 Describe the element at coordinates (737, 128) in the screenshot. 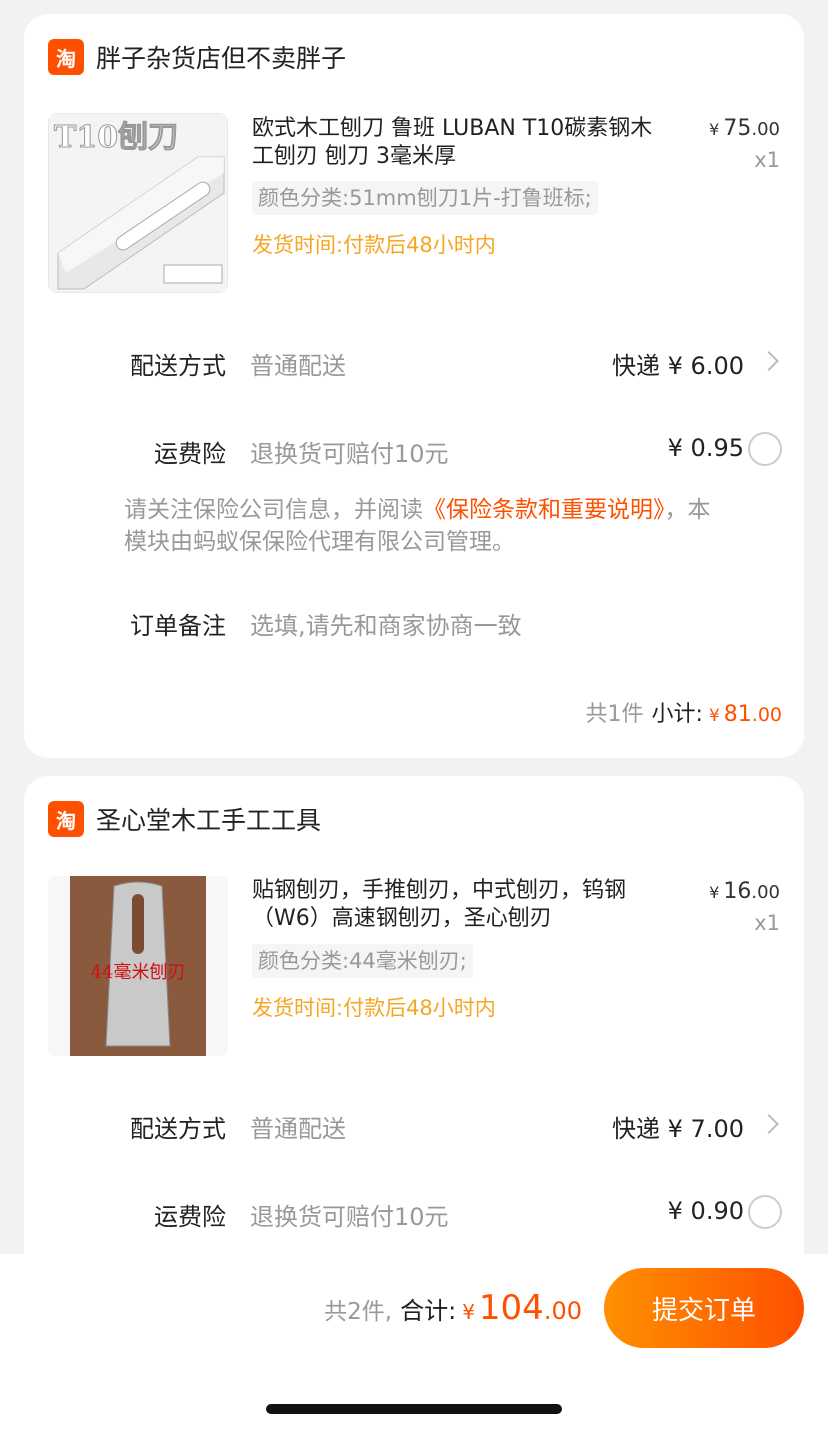

I see `price-int: 75` at that location.